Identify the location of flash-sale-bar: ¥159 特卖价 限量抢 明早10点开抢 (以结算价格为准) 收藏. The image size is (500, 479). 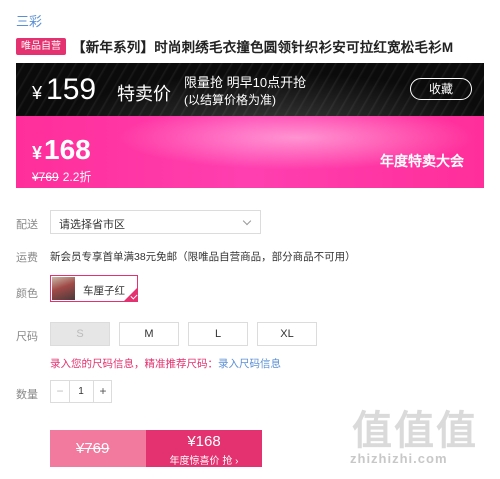
(250, 89).